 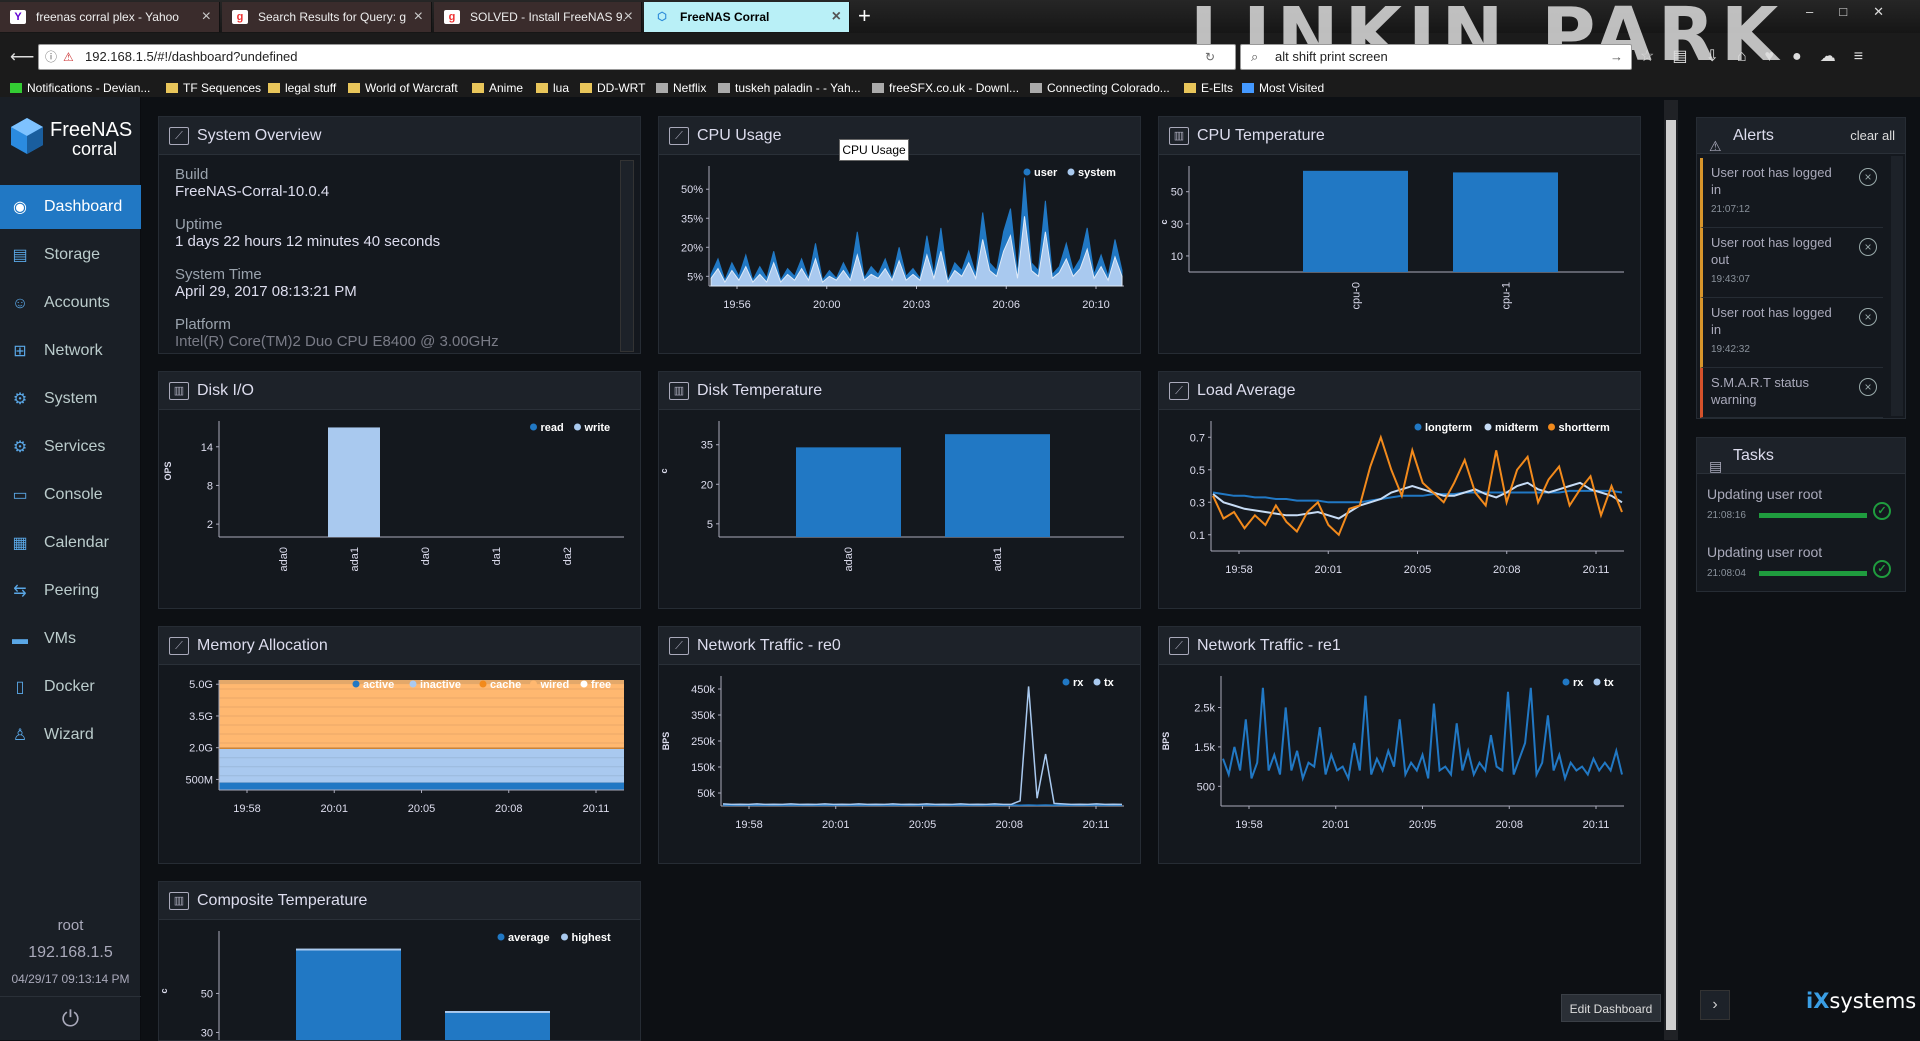 I want to click on page-scrollbar, so click(x=1671, y=570).